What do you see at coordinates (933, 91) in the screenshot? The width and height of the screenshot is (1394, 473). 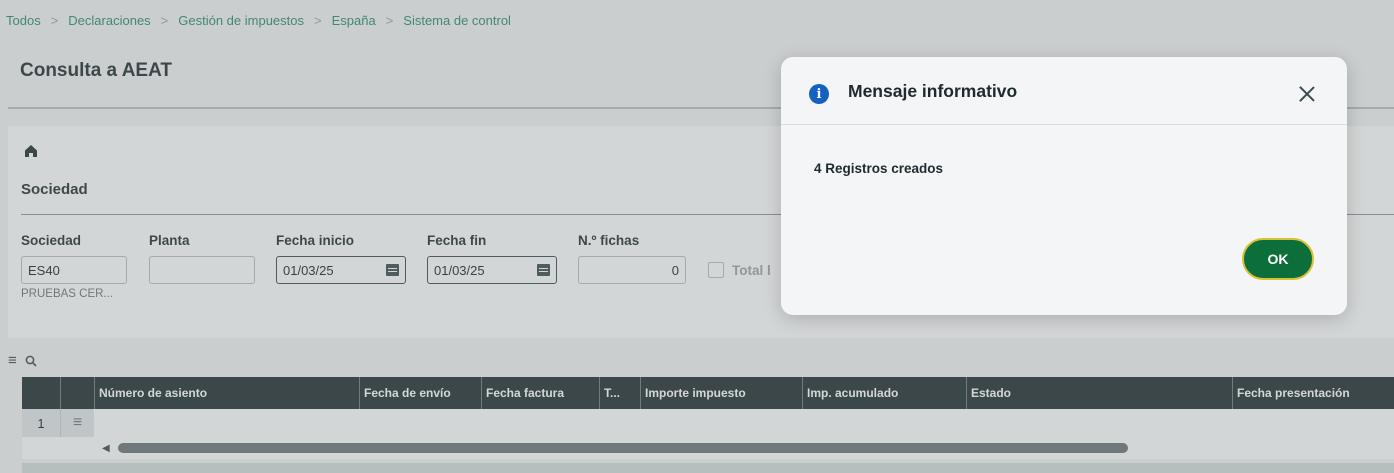 I see `dialog-title: Mensaje informativo` at bounding box center [933, 91].